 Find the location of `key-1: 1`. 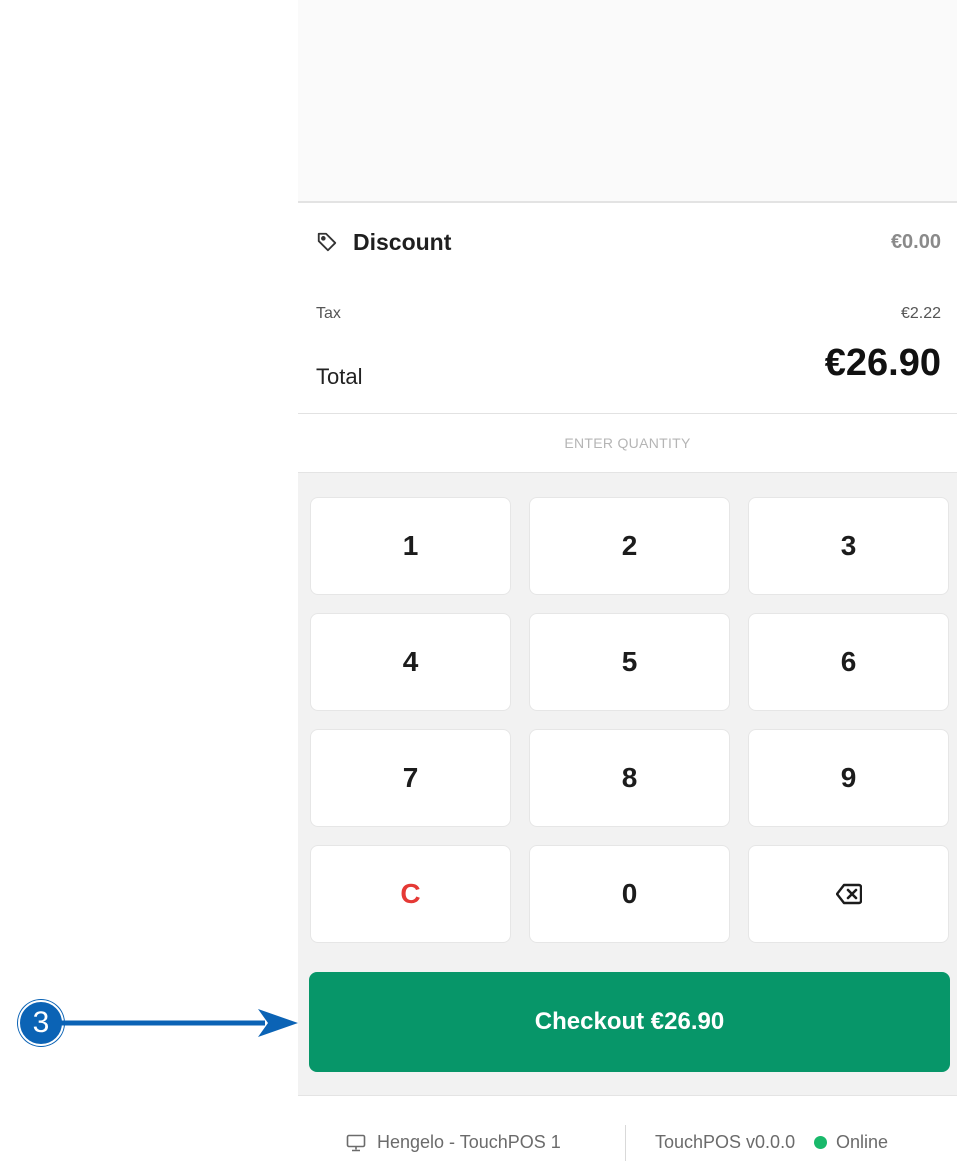

key-1: 1 is located at coordinates (410, 546).